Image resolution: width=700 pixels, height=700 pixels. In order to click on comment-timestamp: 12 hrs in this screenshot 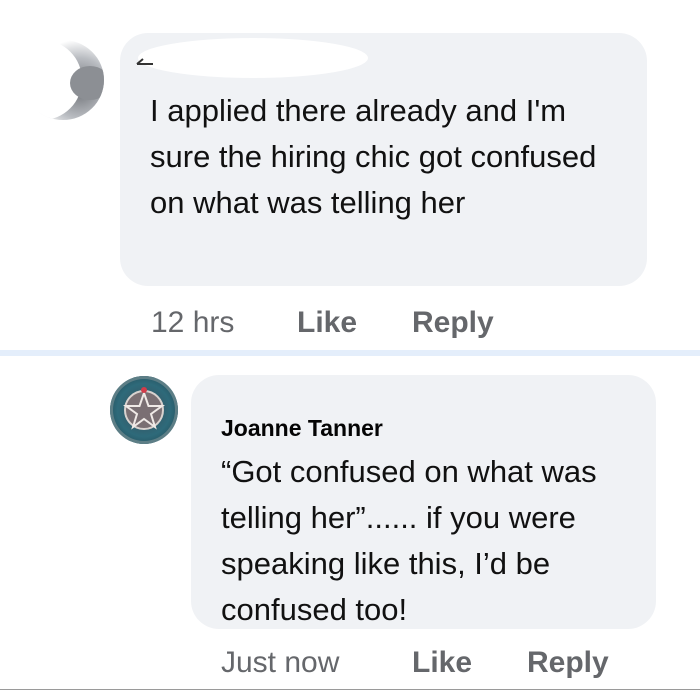, I will do `click(192, 323)`.